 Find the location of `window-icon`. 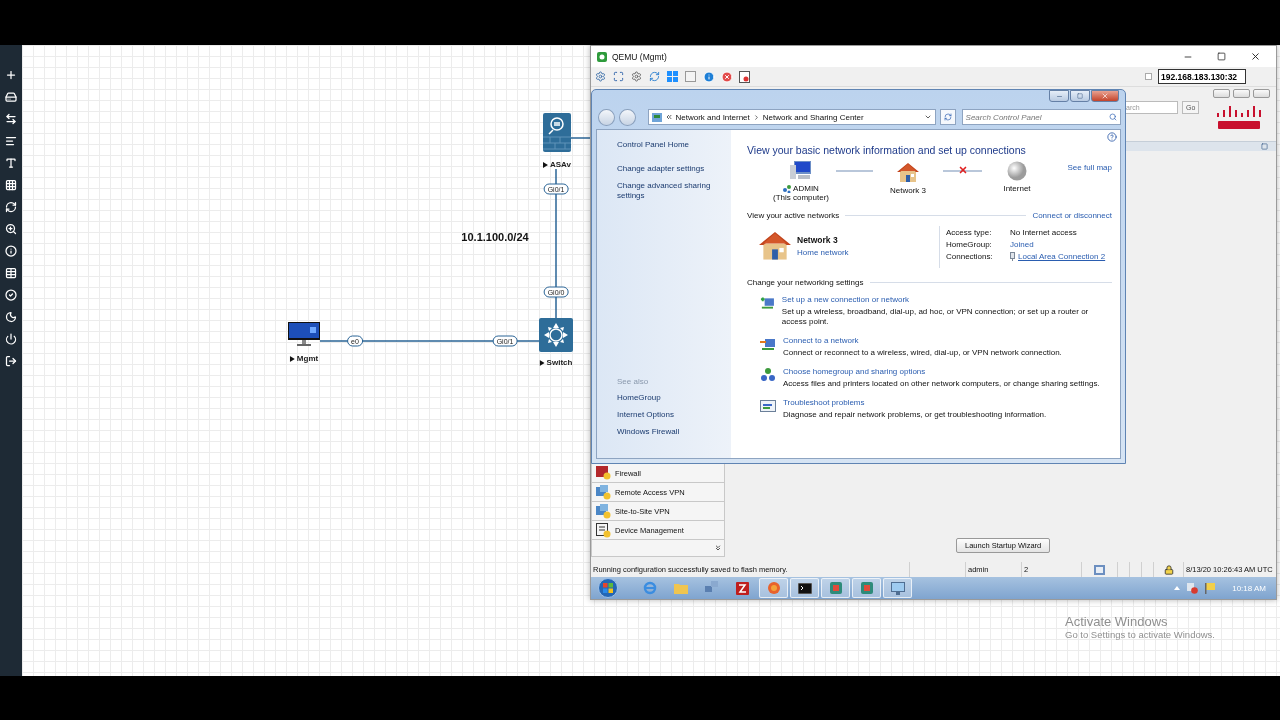

window-icon is located at coordinates (690, 76).